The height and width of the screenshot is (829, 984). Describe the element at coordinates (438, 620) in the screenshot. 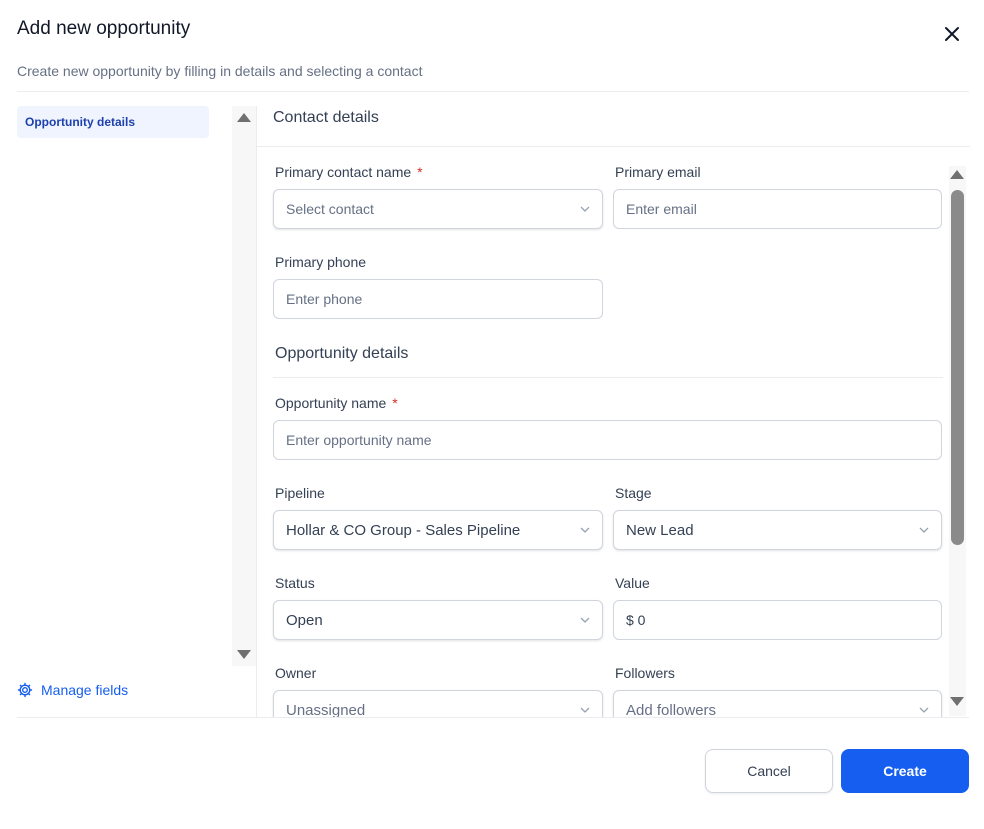

I see `status-select: Open` at that location.